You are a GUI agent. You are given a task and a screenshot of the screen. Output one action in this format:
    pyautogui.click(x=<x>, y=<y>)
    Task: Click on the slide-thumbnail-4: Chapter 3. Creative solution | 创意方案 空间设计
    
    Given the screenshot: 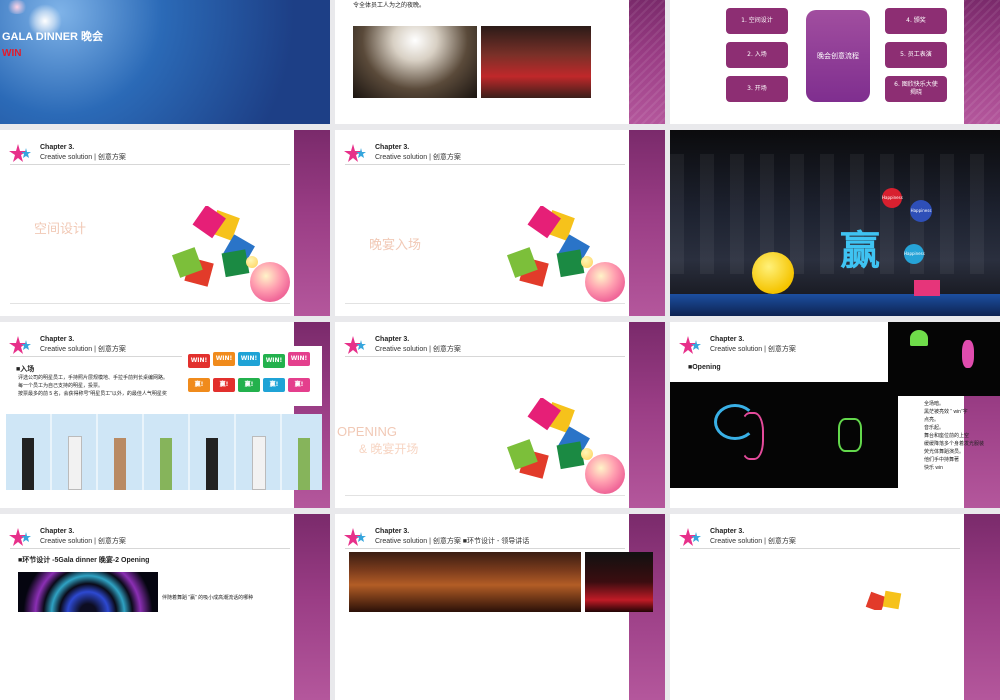 What is the action you would take?
    pyautogui.click(x=165, y=223)
    